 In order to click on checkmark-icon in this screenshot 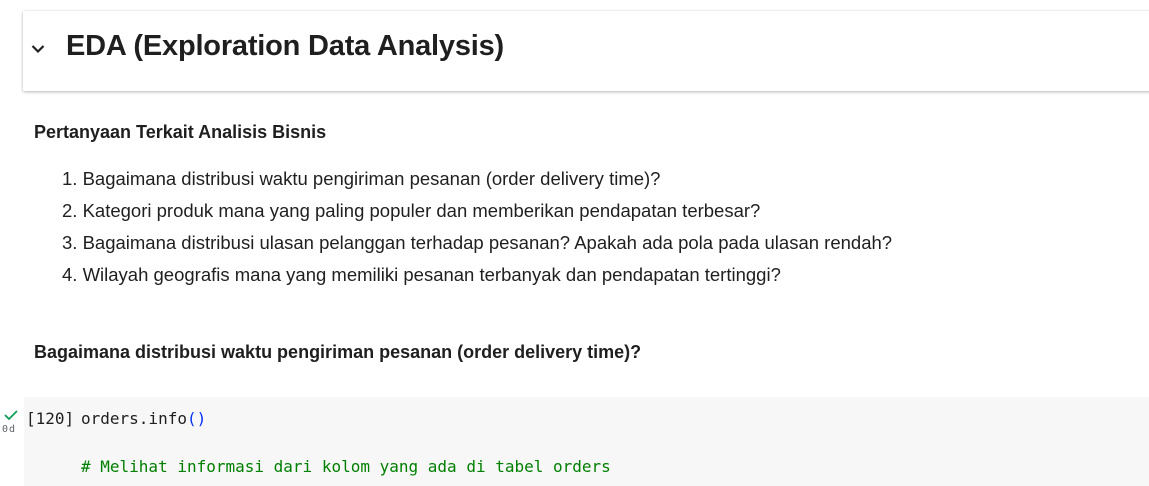, I will do `click(11, 415)`.